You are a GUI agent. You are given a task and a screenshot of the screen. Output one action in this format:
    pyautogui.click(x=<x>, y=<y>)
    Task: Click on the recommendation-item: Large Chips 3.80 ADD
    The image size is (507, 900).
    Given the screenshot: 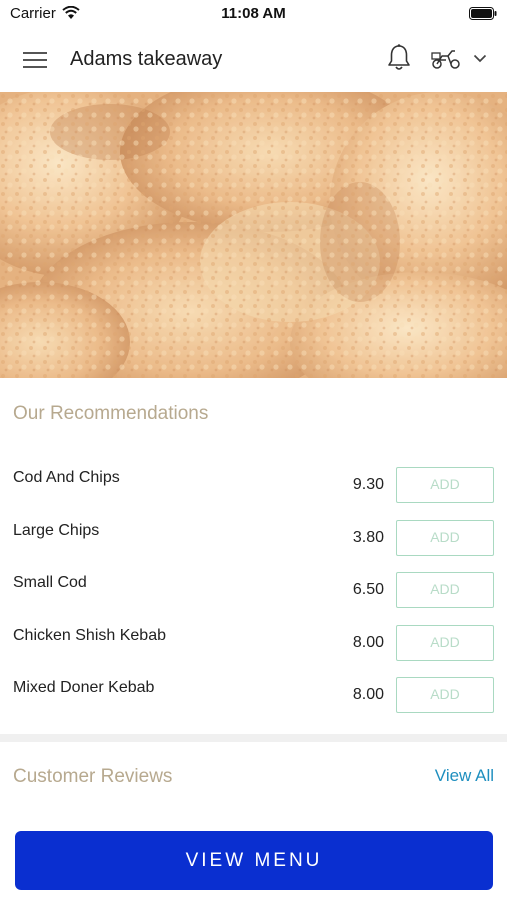 What is the action you would take?
    pyautogui.click(x=253, y=539)
    